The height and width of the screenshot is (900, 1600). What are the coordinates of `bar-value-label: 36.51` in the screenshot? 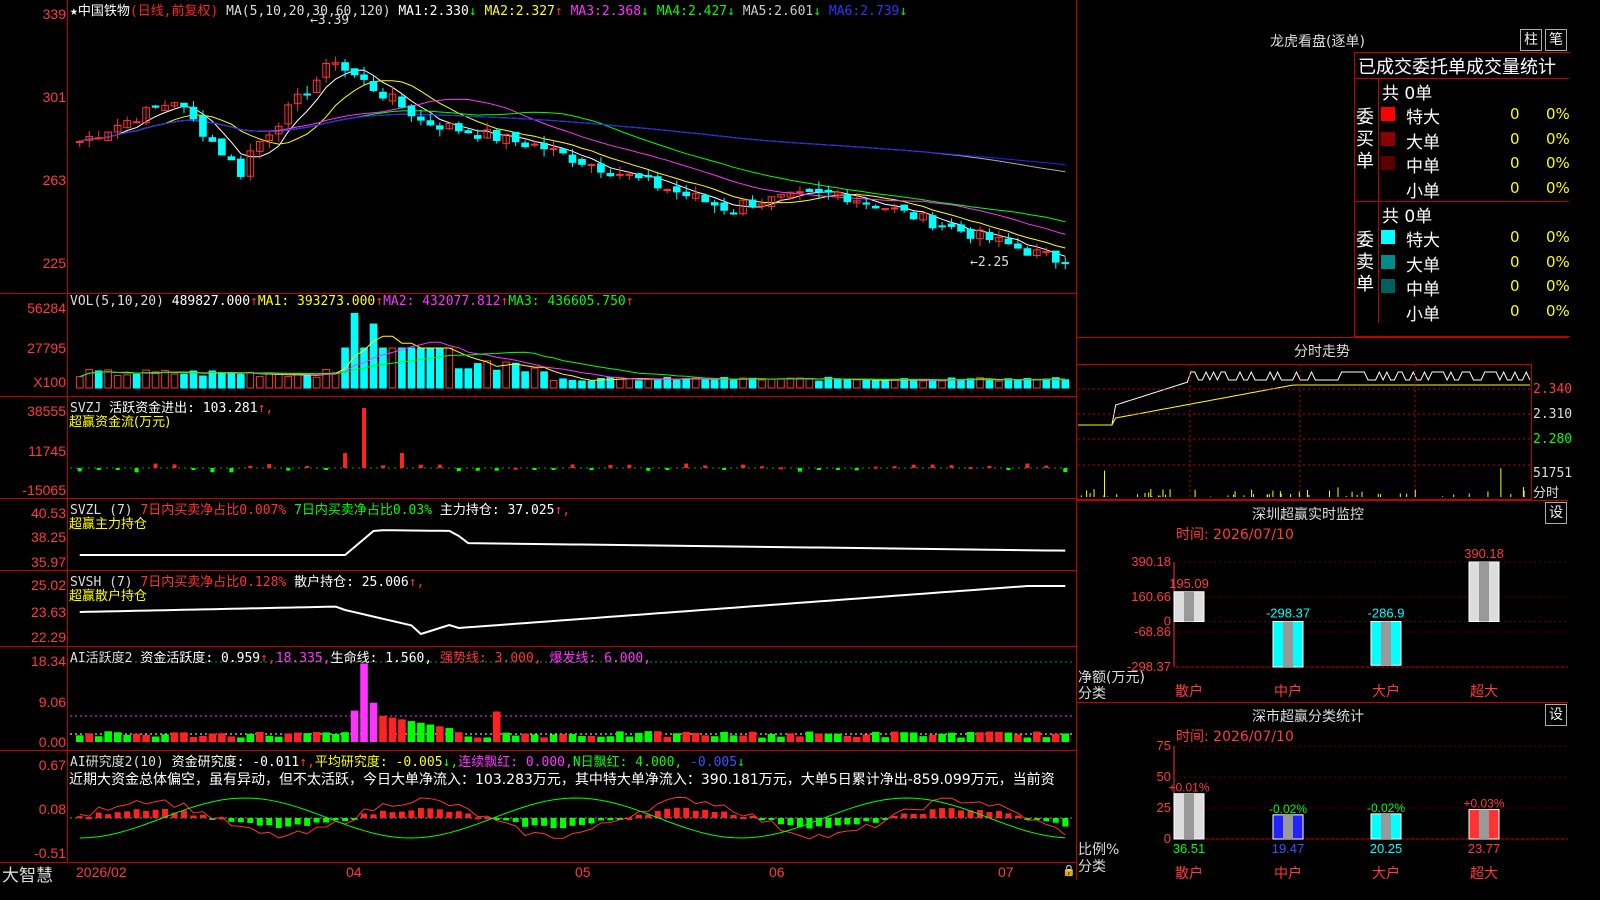 It's located at (1189, 848).